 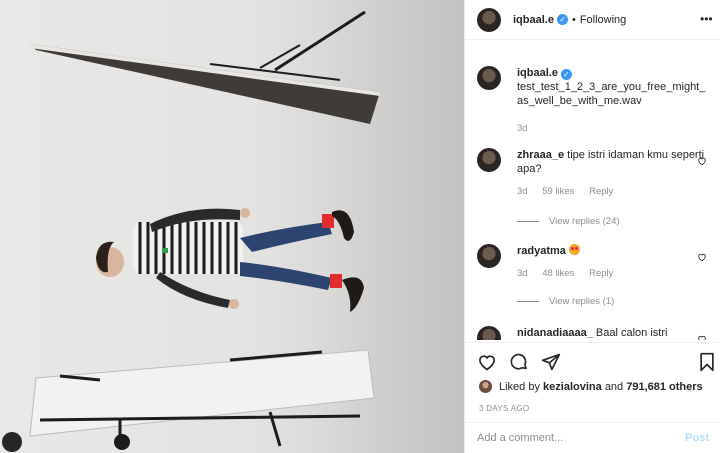 I want to click on comment-meta: 3d 48 likes Reply, so click(x=613, y=274).